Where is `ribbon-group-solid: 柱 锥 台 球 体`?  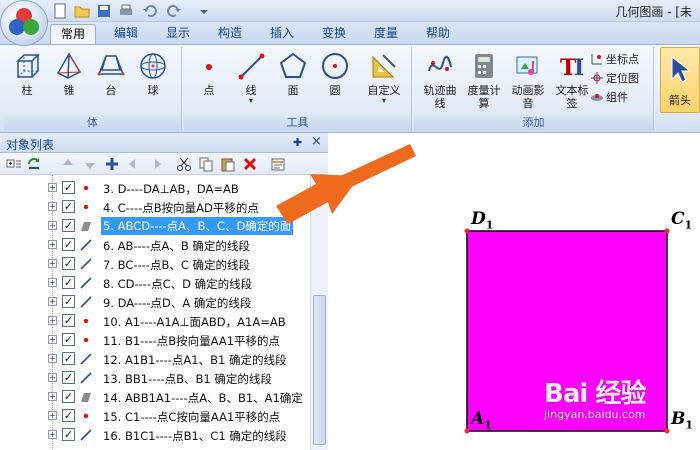
ribbon-group-solid: 柱 锥 台 球 体 is located at coordinates (93, 89).